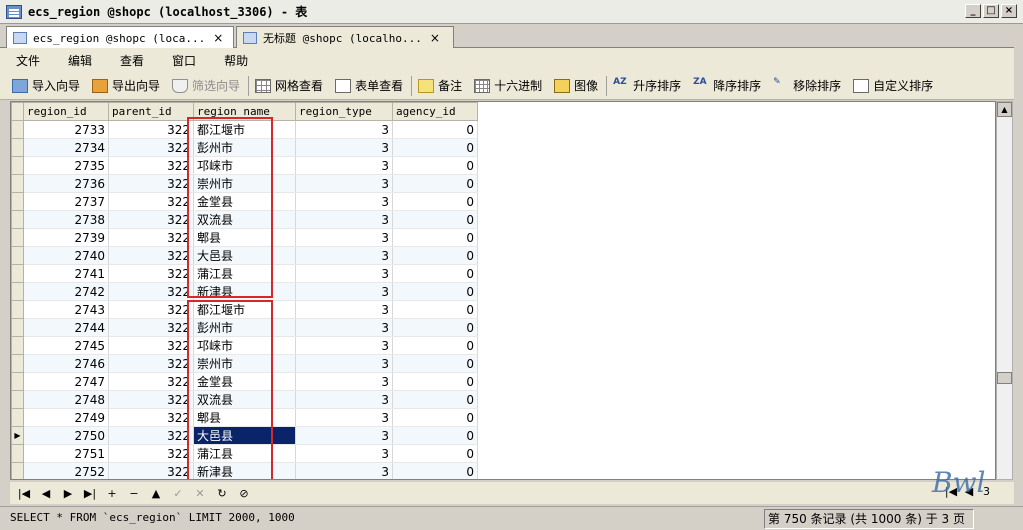 The height and width of the screenshot is (530, 1023). Describe the element at coordinates (244, 453) in the screenshot. I see `cell-region-name: 蒲江县` at that location.